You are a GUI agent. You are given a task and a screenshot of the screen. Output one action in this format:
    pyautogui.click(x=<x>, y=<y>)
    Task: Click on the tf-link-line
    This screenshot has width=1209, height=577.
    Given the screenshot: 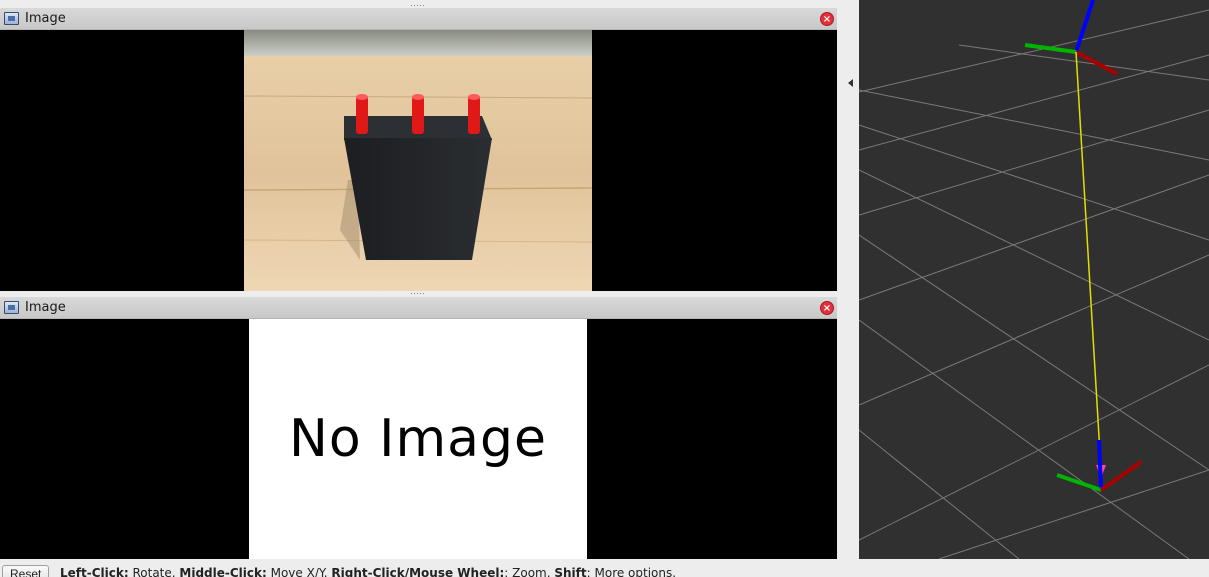 What is the action you would take?
    pyautogui.click(x=1088, y=261)
    